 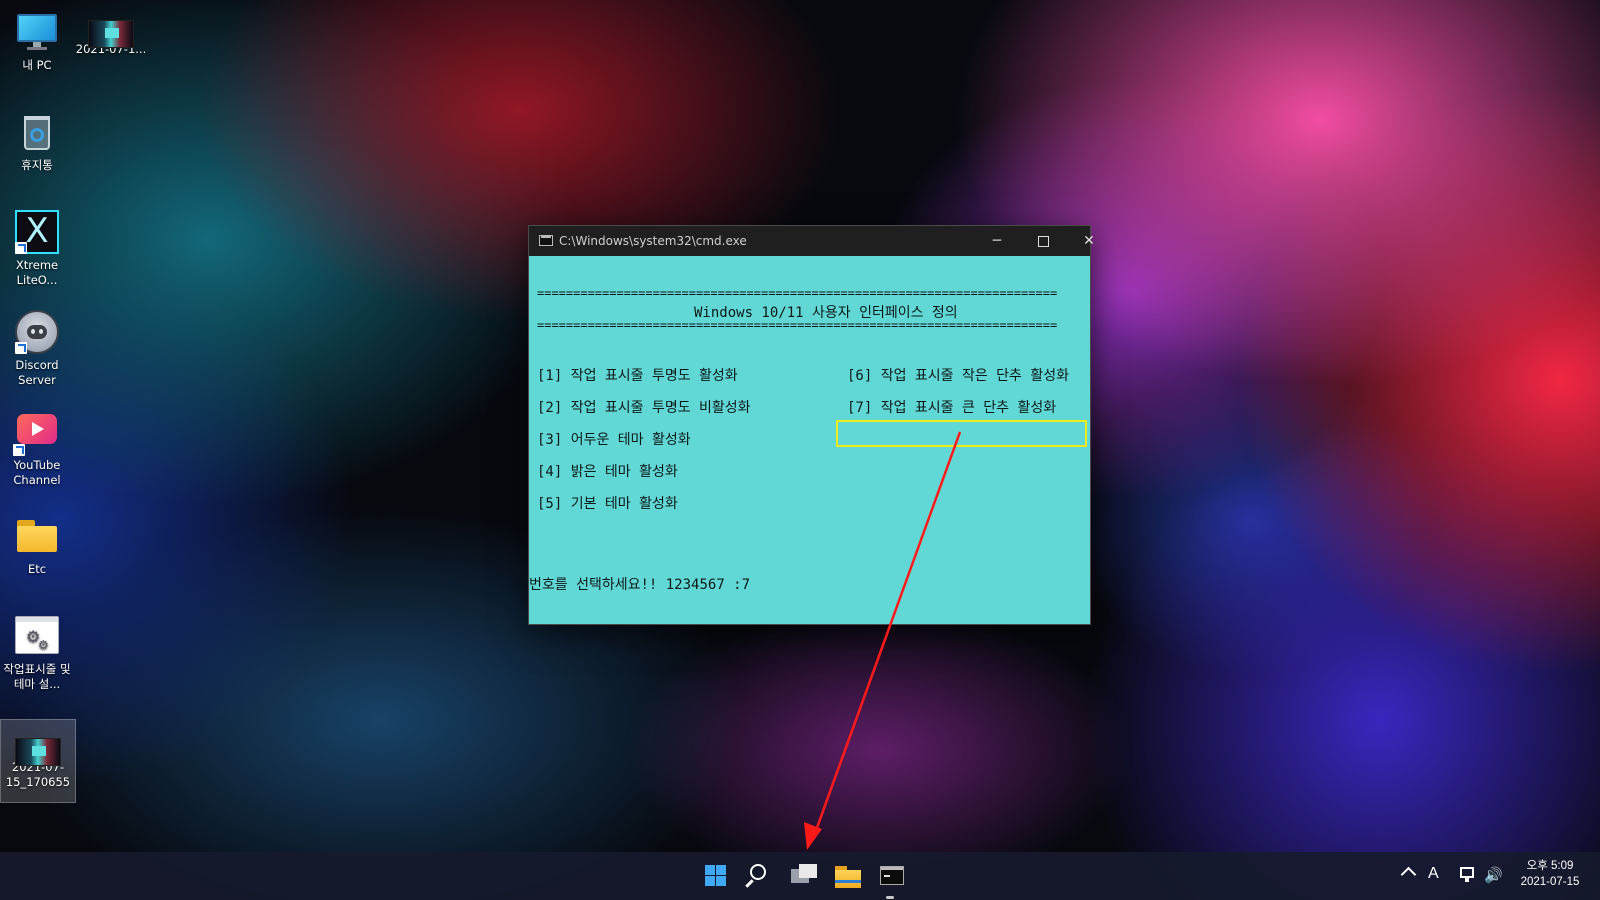 I want to click on cmd-app-icon, so click(x=546, y=240).